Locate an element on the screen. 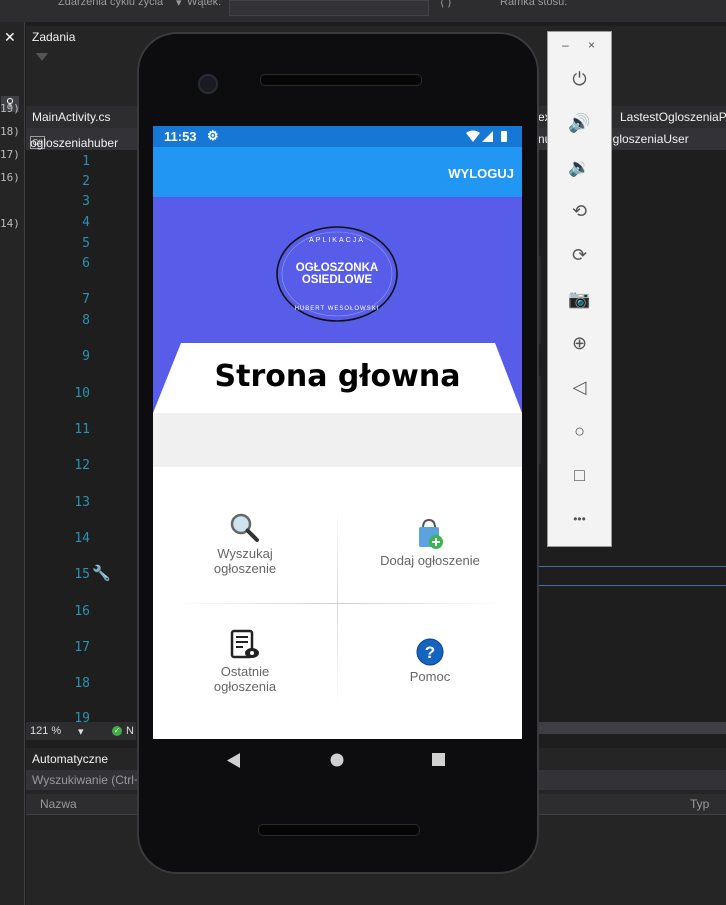 Image resolution: width=726 pixels, height=905 pixels. android-status-bar: 11:53 ⚙ is located at coordinates (337, 136).